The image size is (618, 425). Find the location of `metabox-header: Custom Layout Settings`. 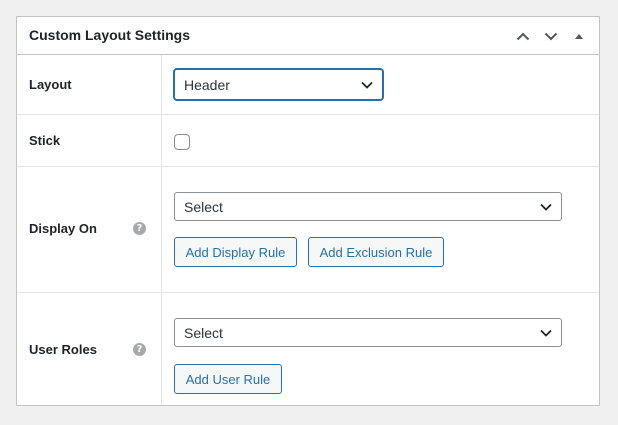

metabox-header: Custom Layout Settings is located at coordinates (308, 36).